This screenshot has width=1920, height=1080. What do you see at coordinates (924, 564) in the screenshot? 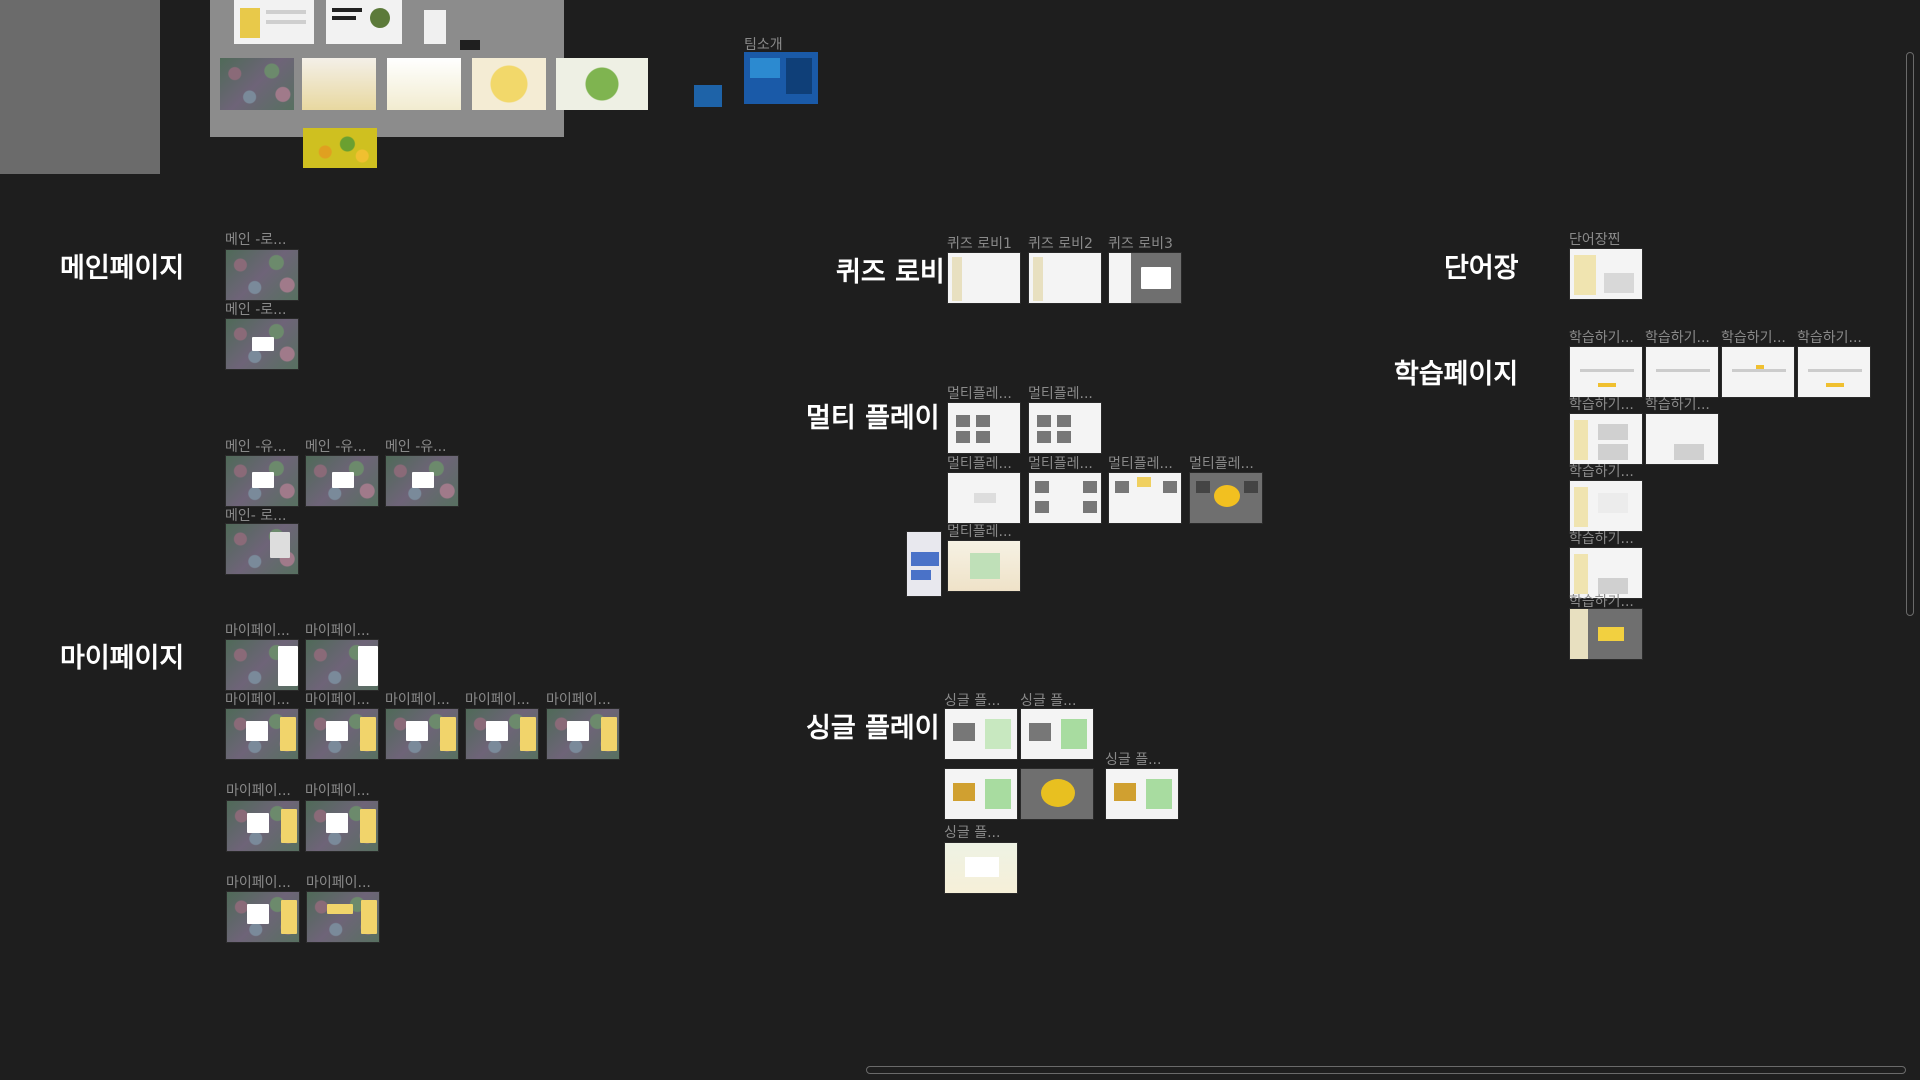
I see `frame-multi-mobile` at bounding box center [924, 564].